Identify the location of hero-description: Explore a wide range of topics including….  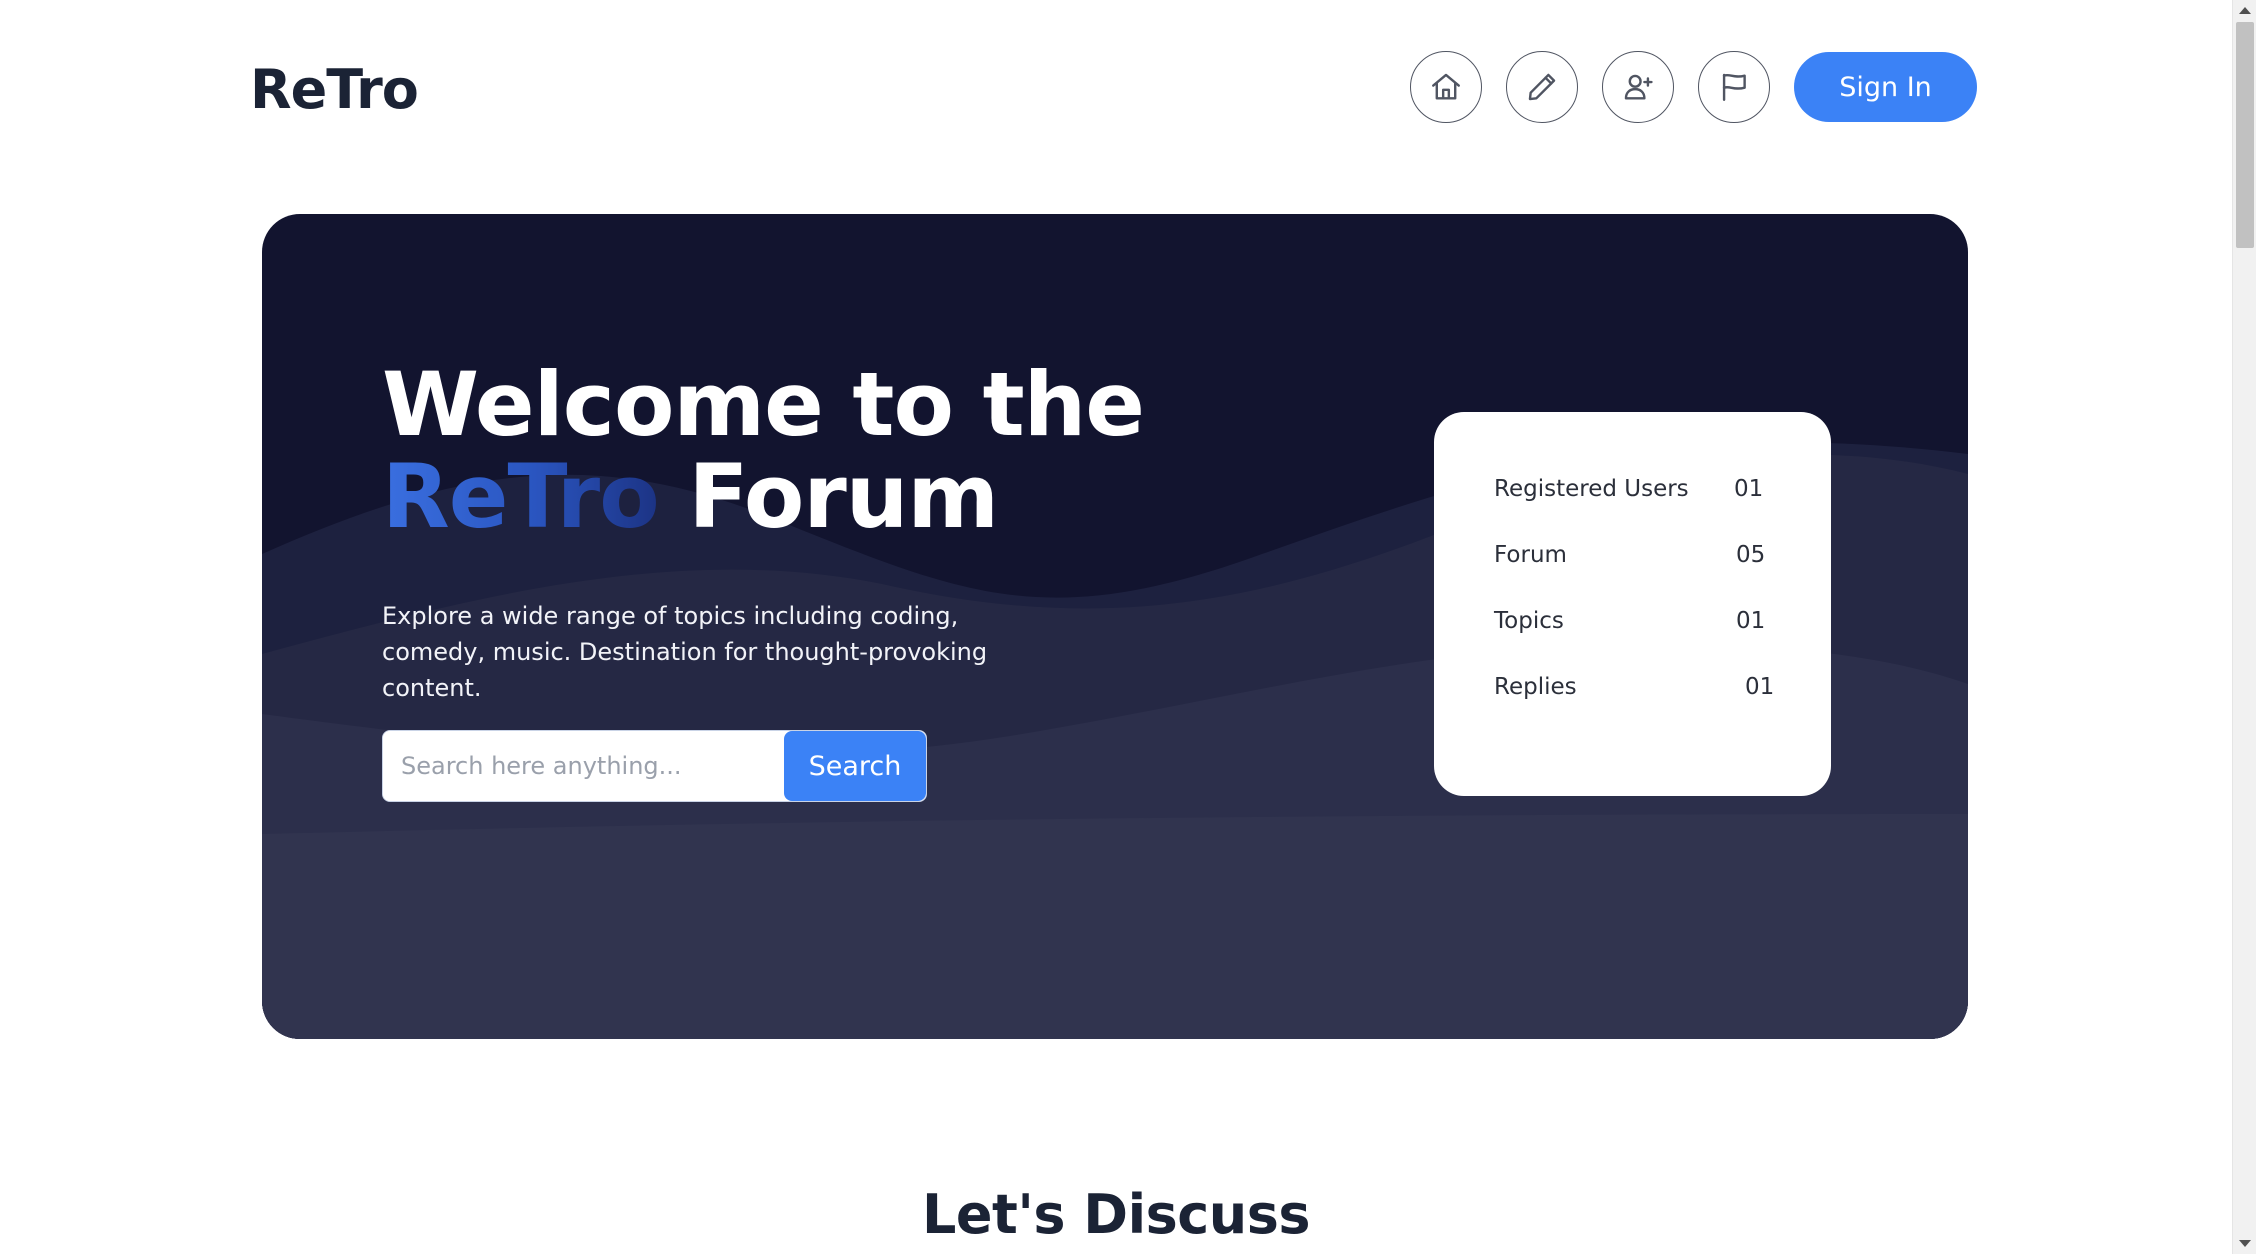
(685, 652).